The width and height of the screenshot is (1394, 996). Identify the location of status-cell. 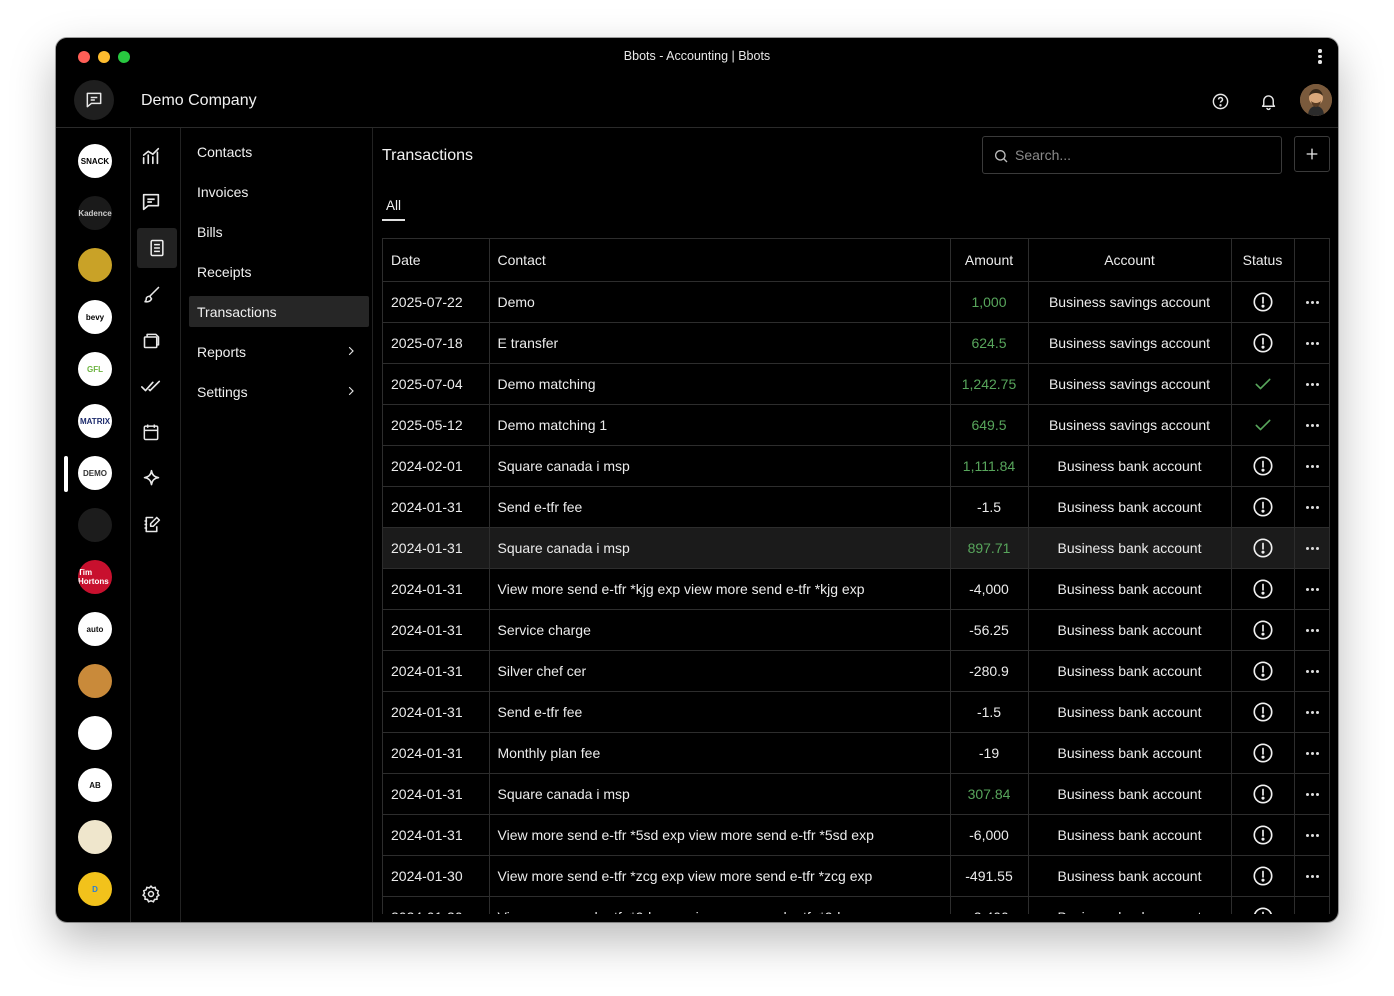
(1263, 671).